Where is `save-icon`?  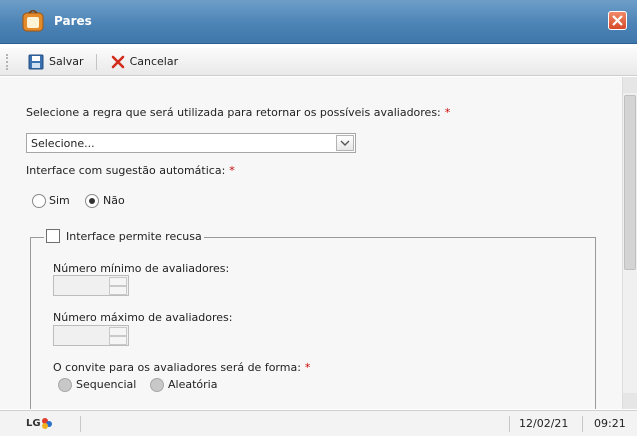 save-icon is located at coordinates (36, 61).